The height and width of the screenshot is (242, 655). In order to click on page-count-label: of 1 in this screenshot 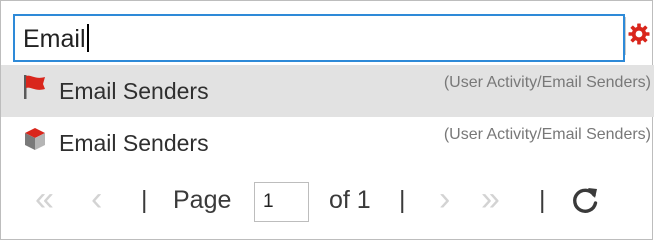, I will do `click(350, 200)`.